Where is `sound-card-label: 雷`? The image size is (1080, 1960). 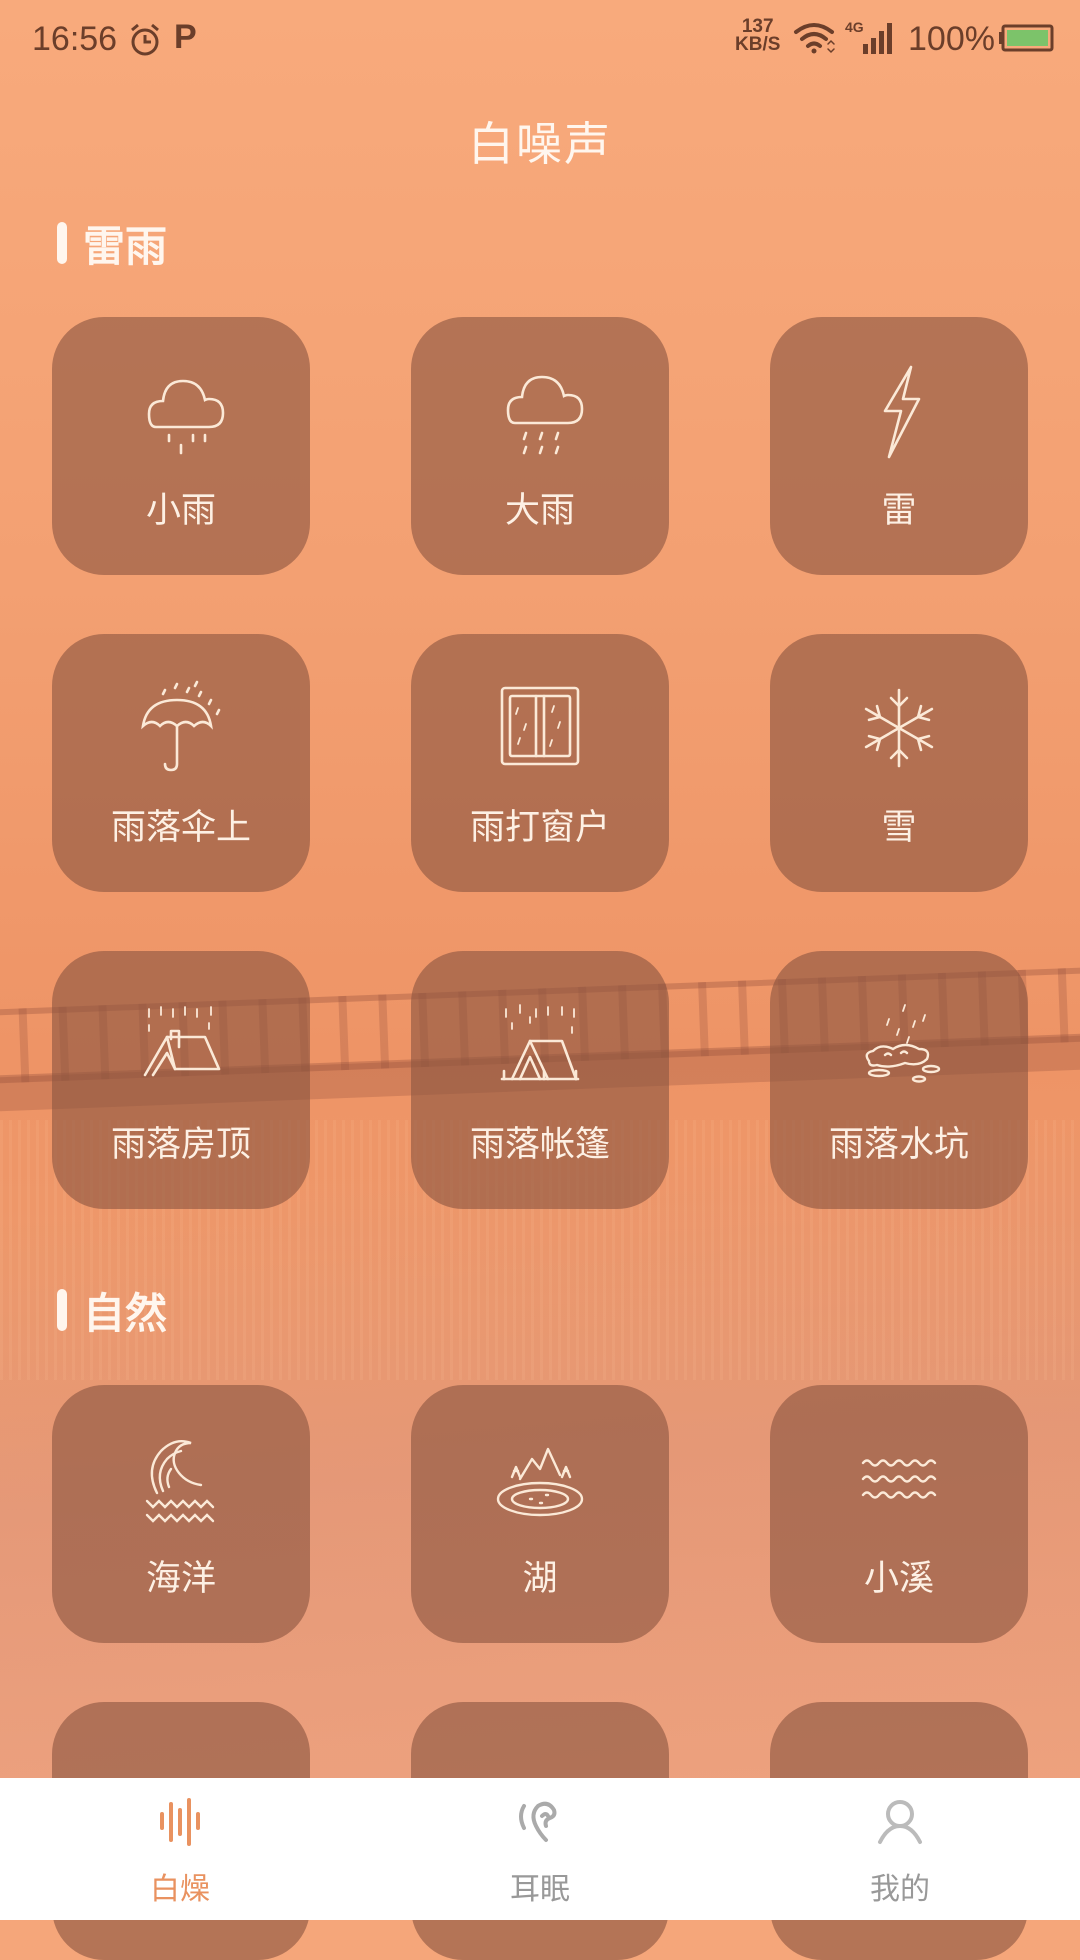
sound-card-label: 雷 is located at coordinates (899, 511).